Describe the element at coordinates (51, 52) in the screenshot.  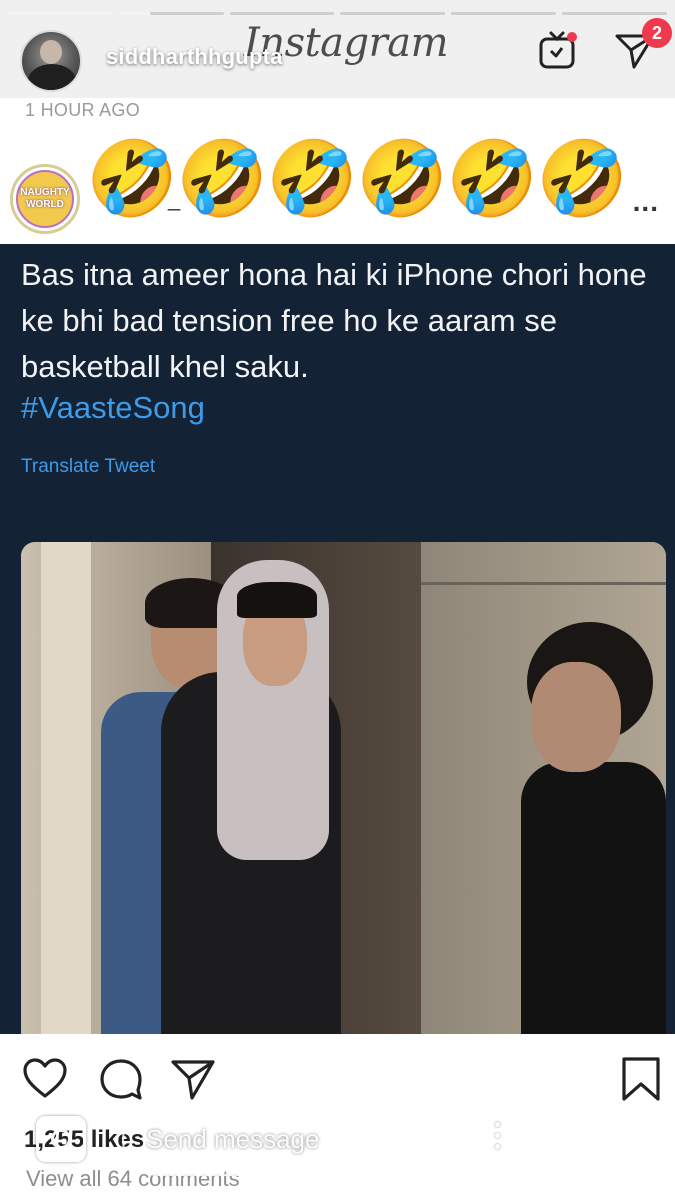
I see `avatar-head` at that location.